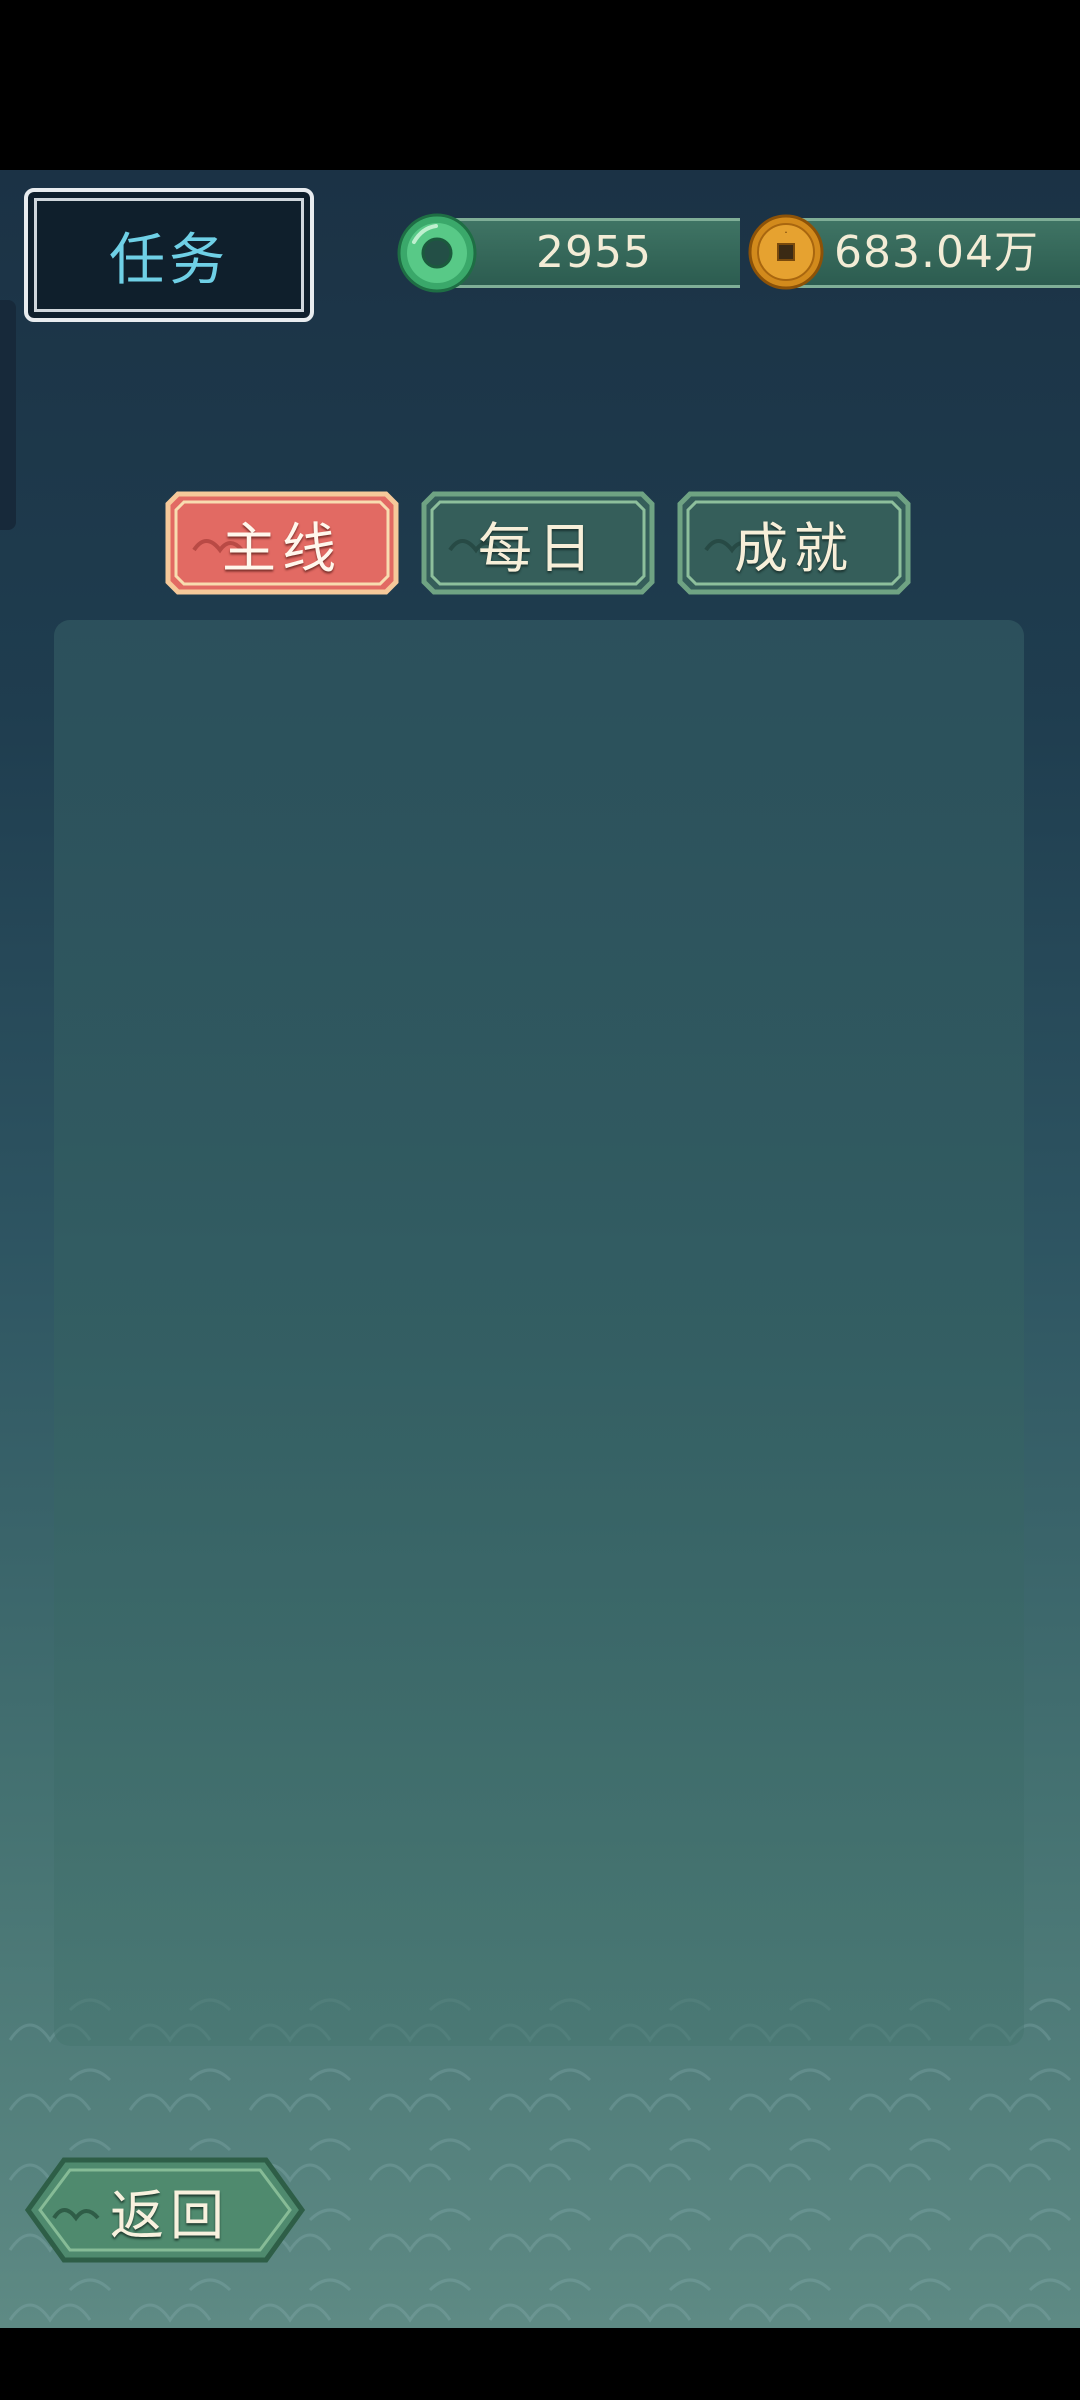 Image resolution: width=1080 pixels, height=2400 pixels. Describe the element at coordinates (538, 548) in the screenshot. I see `tab-daily-label: 每日` at that location.